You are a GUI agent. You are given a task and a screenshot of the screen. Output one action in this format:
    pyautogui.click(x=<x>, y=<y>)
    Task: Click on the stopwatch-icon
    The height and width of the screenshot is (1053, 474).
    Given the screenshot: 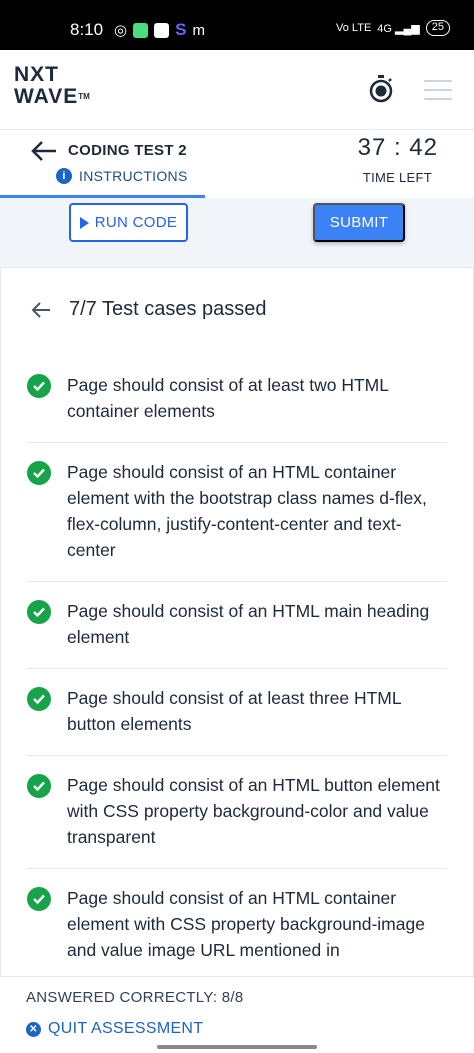 What is the action you would take?
    pyautogui.click(x=381, y=89)
    